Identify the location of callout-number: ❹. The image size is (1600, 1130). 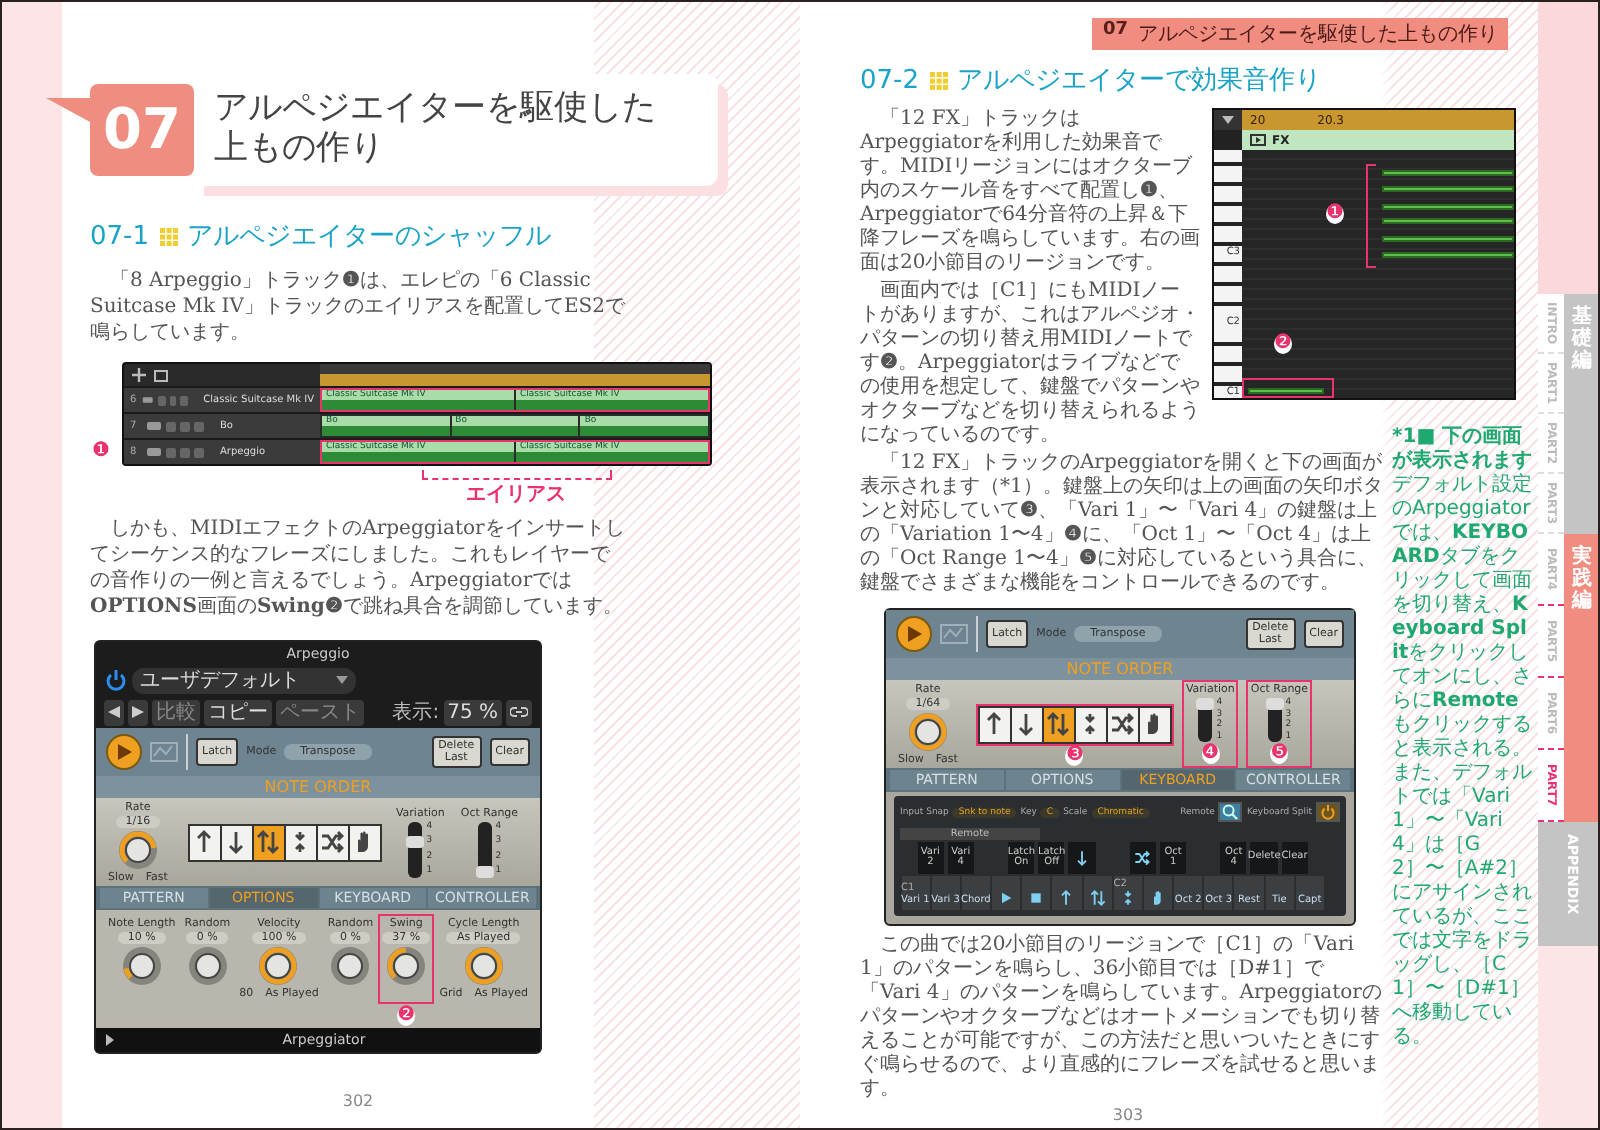
(1210, 754).